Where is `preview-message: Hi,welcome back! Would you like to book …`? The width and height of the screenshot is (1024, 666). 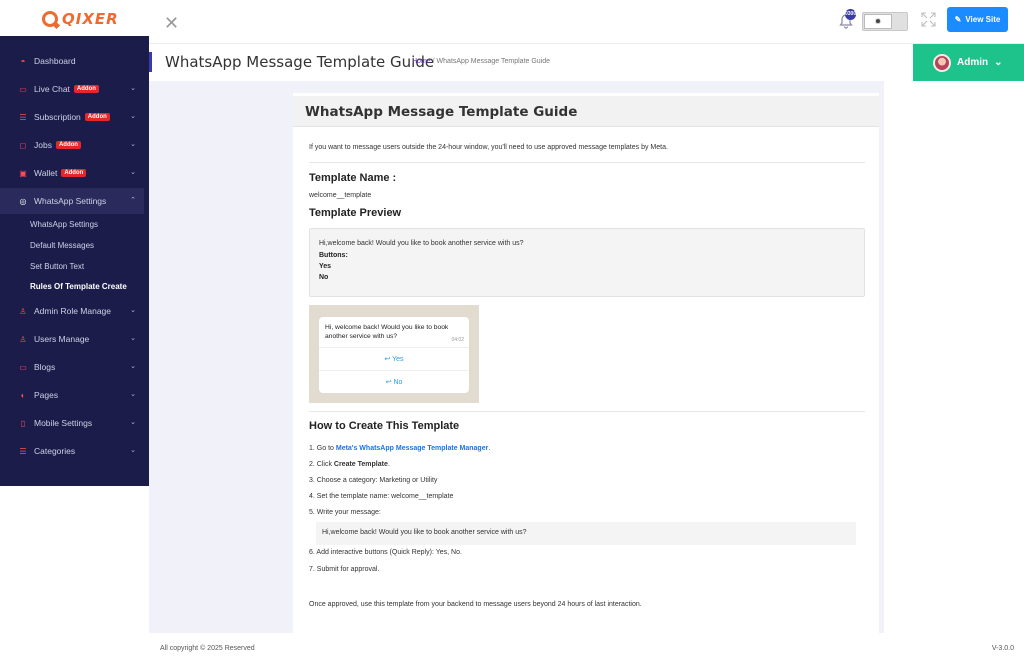 preview-message: Hi,welcome back! Would you like to book … is located at coordinates (421, 243).